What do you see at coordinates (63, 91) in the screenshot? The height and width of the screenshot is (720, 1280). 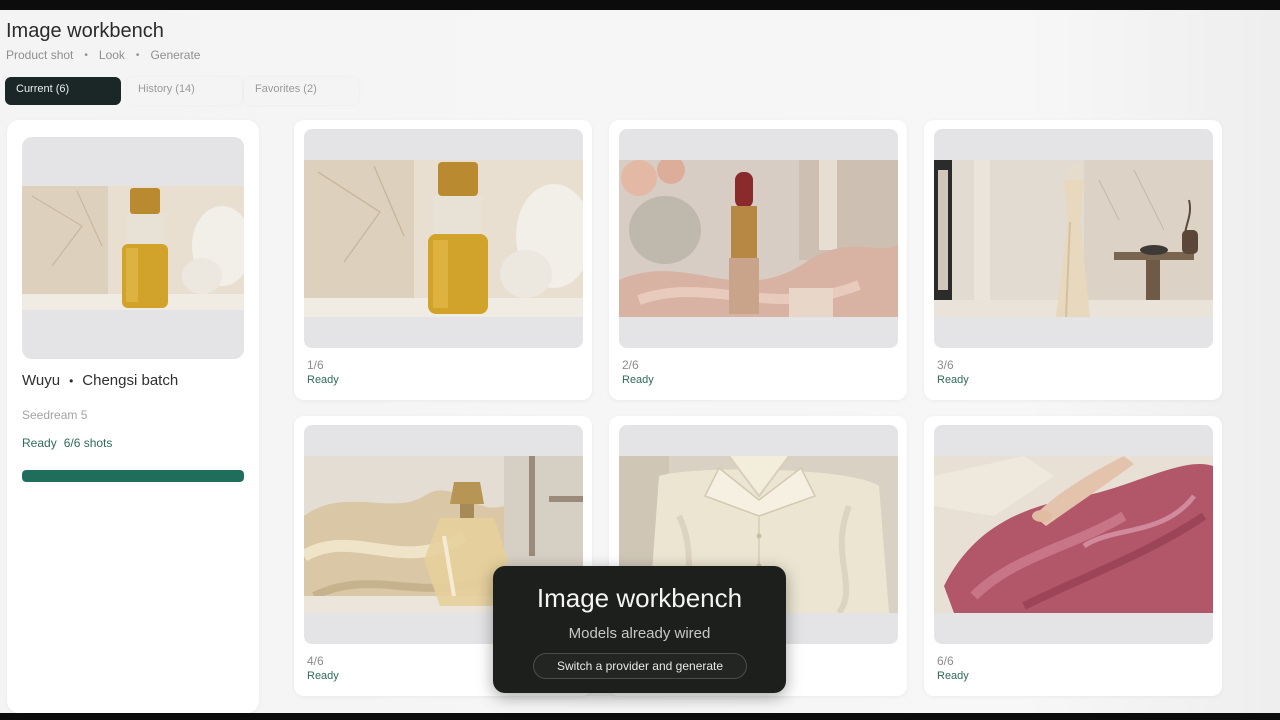 I see `tab-current: Current (6)` at bounding box center [63, 91].